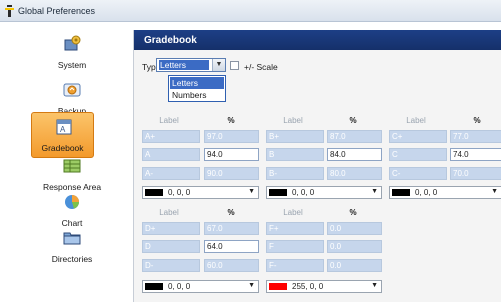  What do you see at coordinates (418, 136) in the screenshot?
I see `grade-label-field: C+` at bounding box center [418, 136].